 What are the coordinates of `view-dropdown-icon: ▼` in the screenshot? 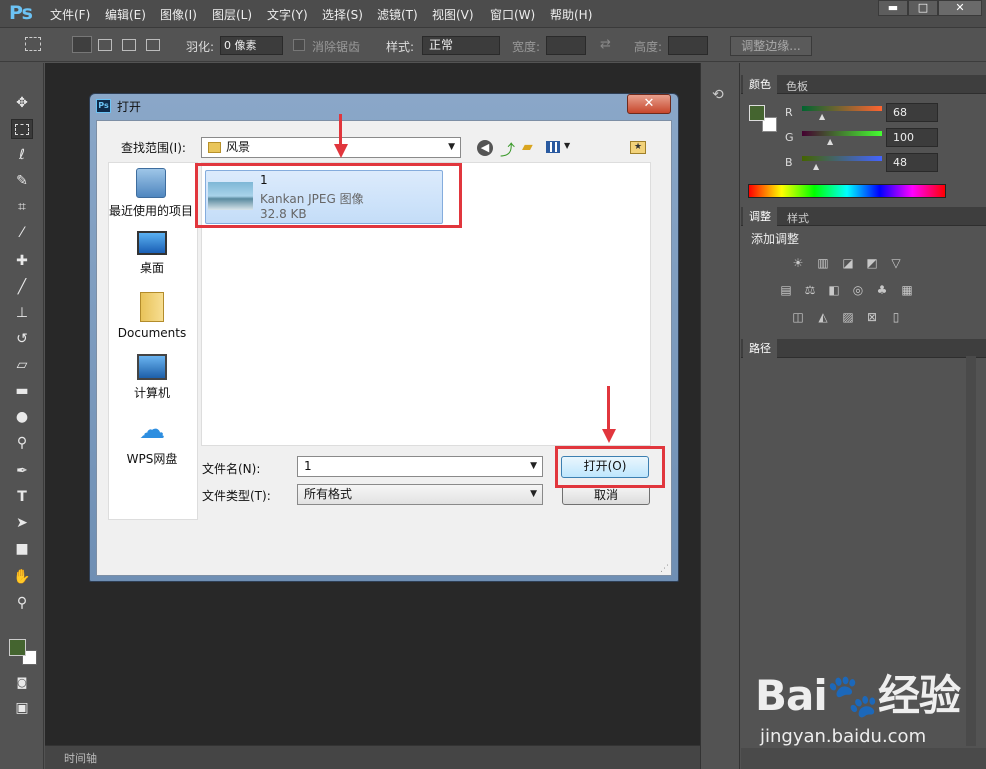 It's located at (567, 145).